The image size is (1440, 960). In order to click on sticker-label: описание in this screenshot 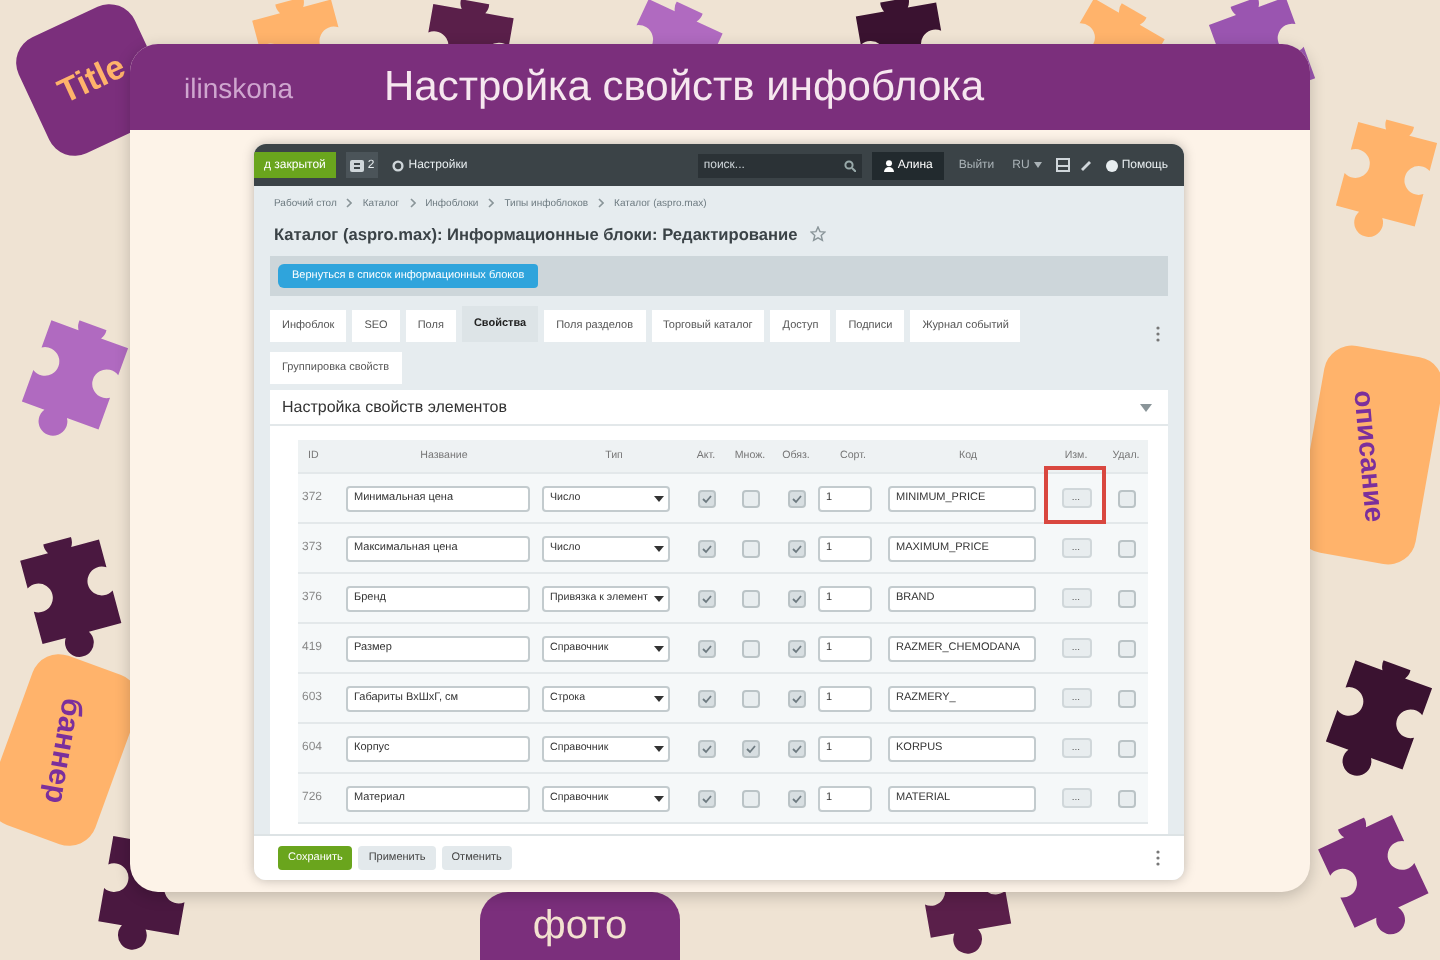, I will do `click(1370, 455)`.